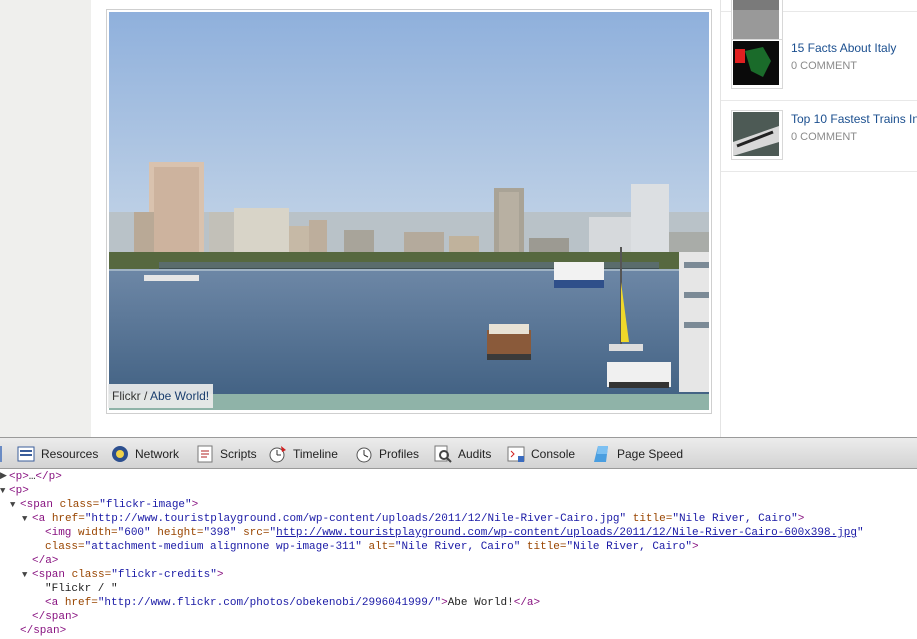 This screenshot has width=917, height=639. What do you see at coordinates (109, 505) in the screenshot?
I see `dom-node: <span class="flickr-image">` at bounding box center [109, 505].